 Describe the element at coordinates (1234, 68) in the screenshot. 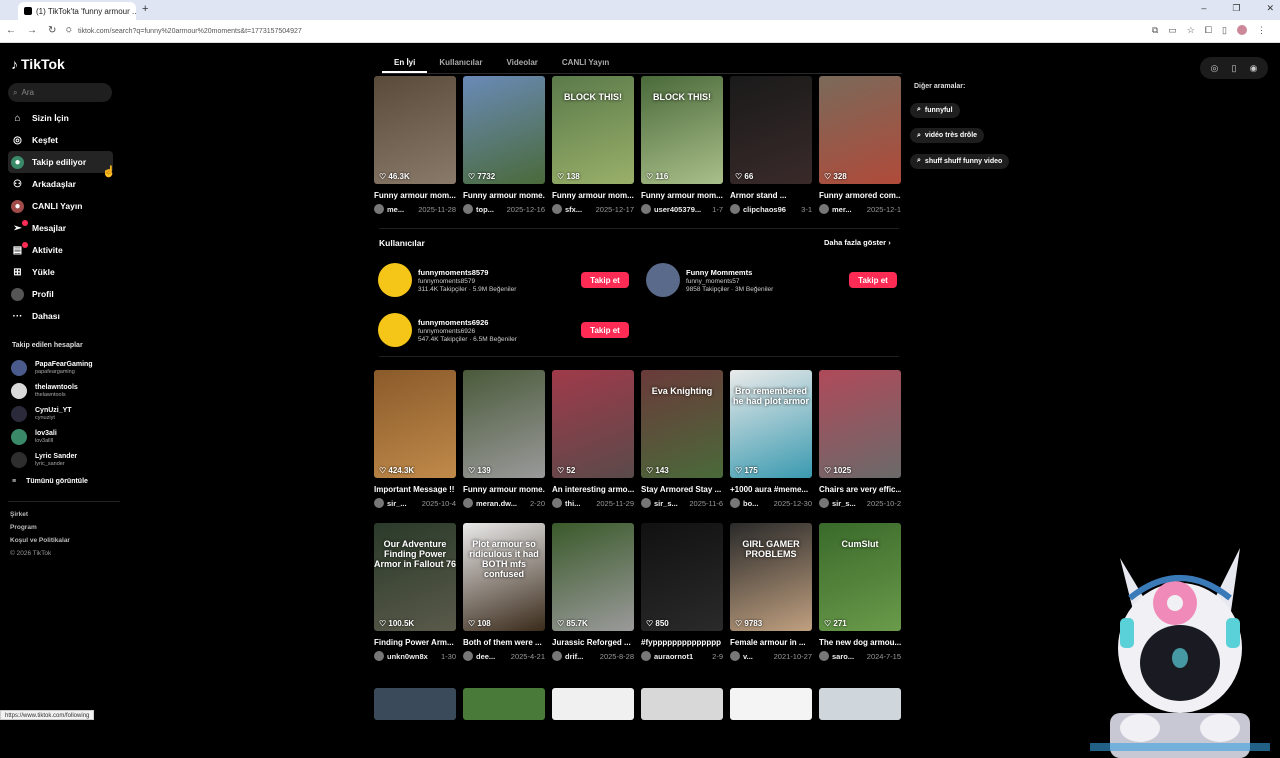

I see `device-icon: ▯` at that location.